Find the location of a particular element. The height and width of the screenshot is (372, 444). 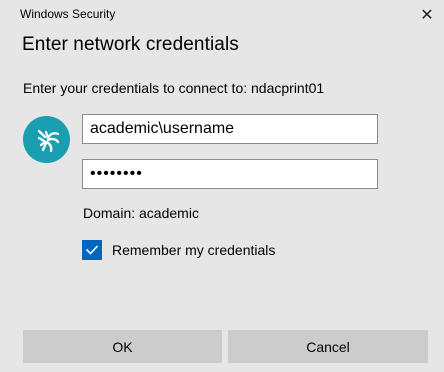

security-key-glyph is located at coordinates (48, 140).